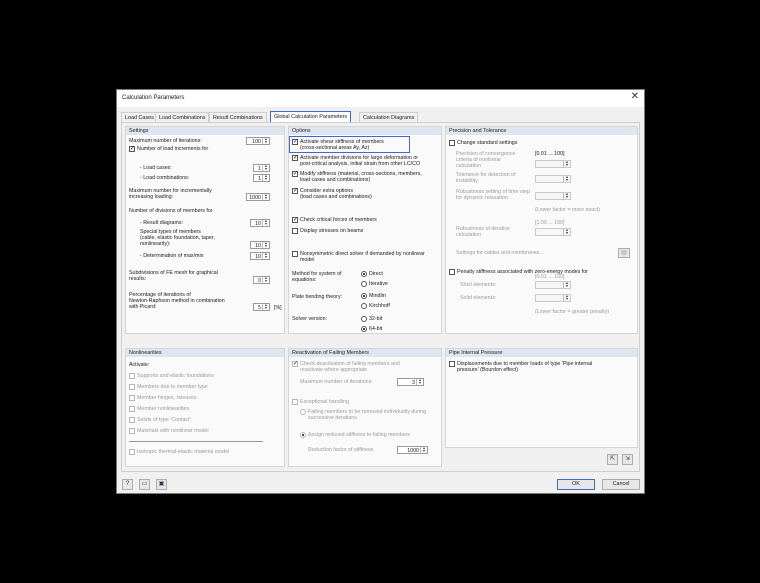 Image resolution: width=760 pixels, height=583 pixels. Describe the element at coordinates (132, 148) in the screenshot. I see `load-increments-checkbox` at that location.